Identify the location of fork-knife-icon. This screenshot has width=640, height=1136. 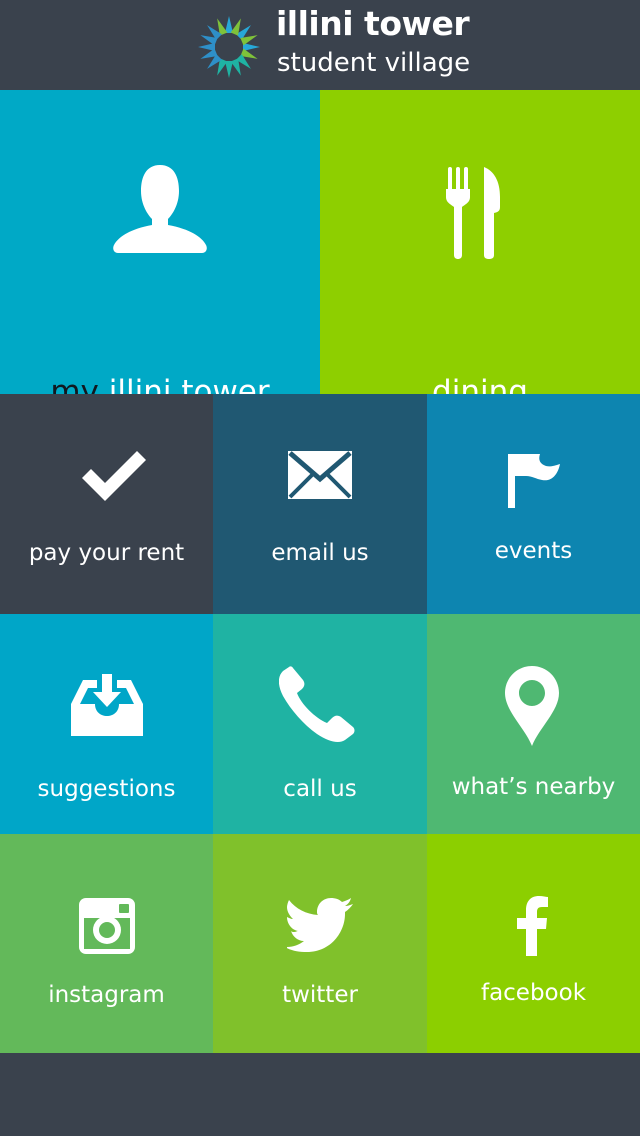
(473, 213).